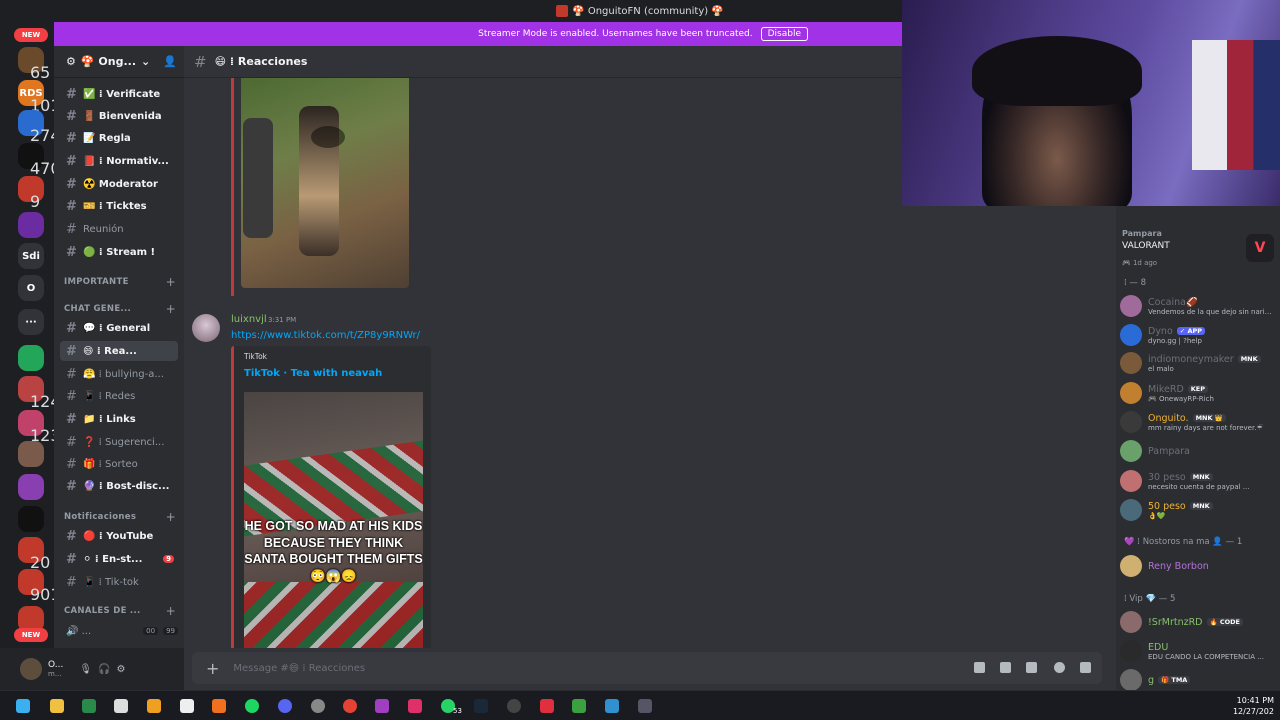 This screenshot has width=1280, height=720. Describe the element at coordinates (31, 635) in the screenshot. I see `new-badge-bottom: NEW` at that location.